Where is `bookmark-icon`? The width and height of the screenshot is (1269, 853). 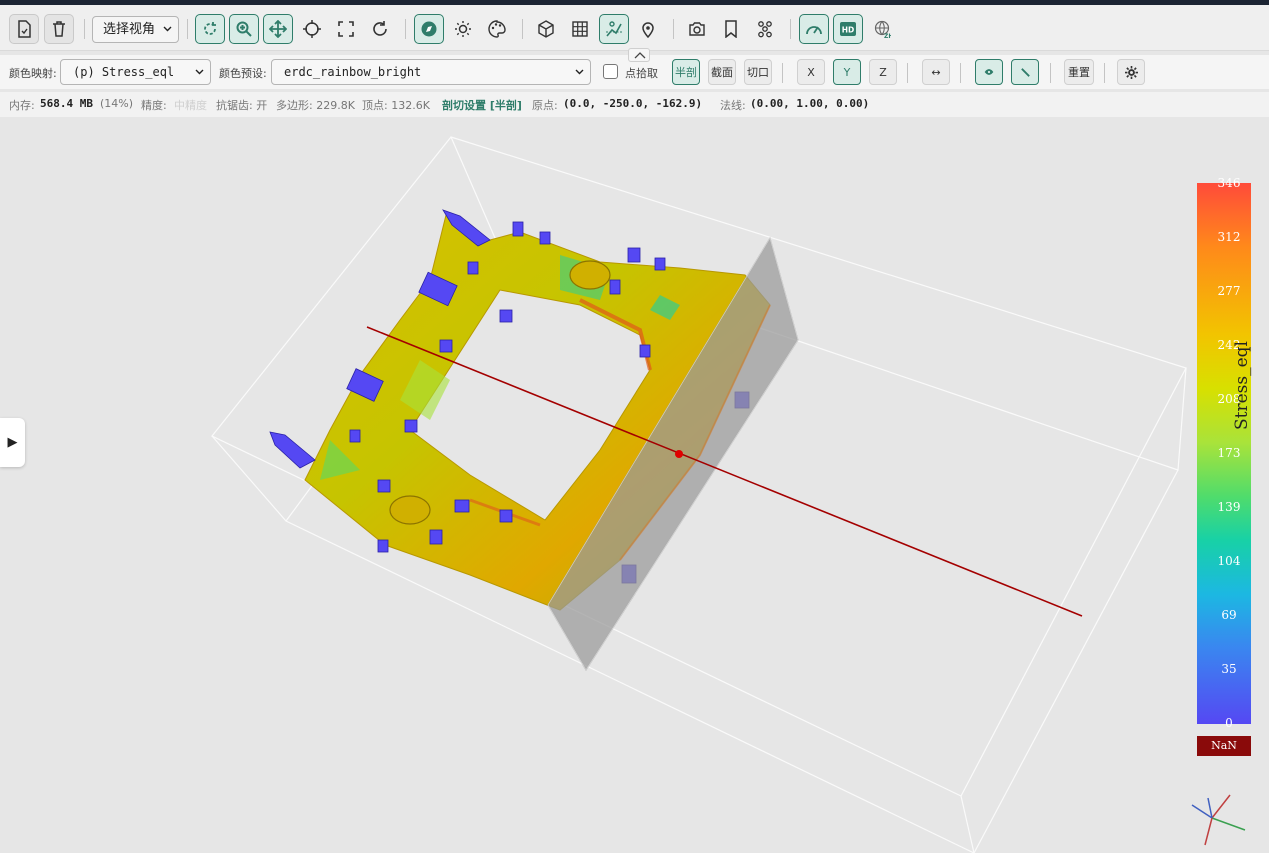 bookmark-icon is located at coordinates (731, 29).